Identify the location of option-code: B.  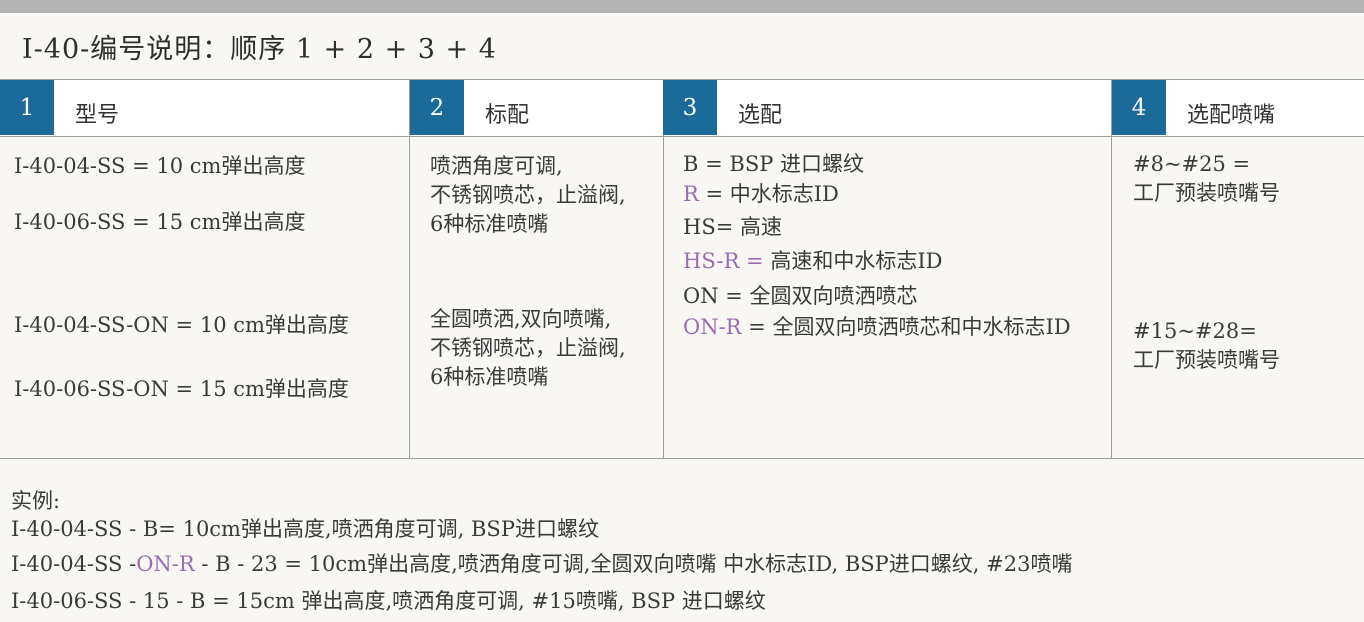
(691, 164).